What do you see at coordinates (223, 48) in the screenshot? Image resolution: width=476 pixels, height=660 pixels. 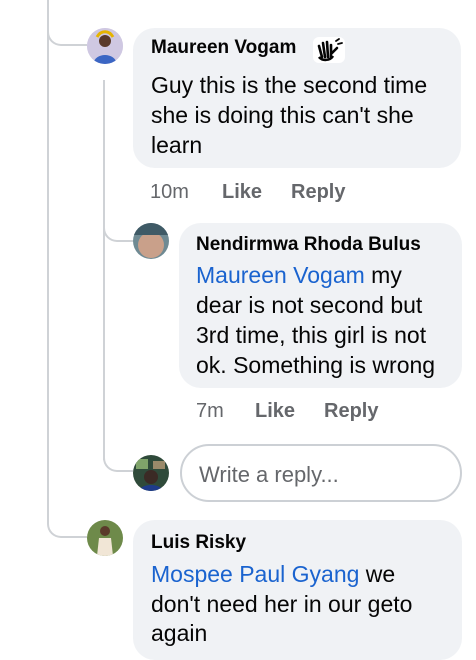 I see `comment-author: Maureen Vogam` at bounding box center [223, 48].